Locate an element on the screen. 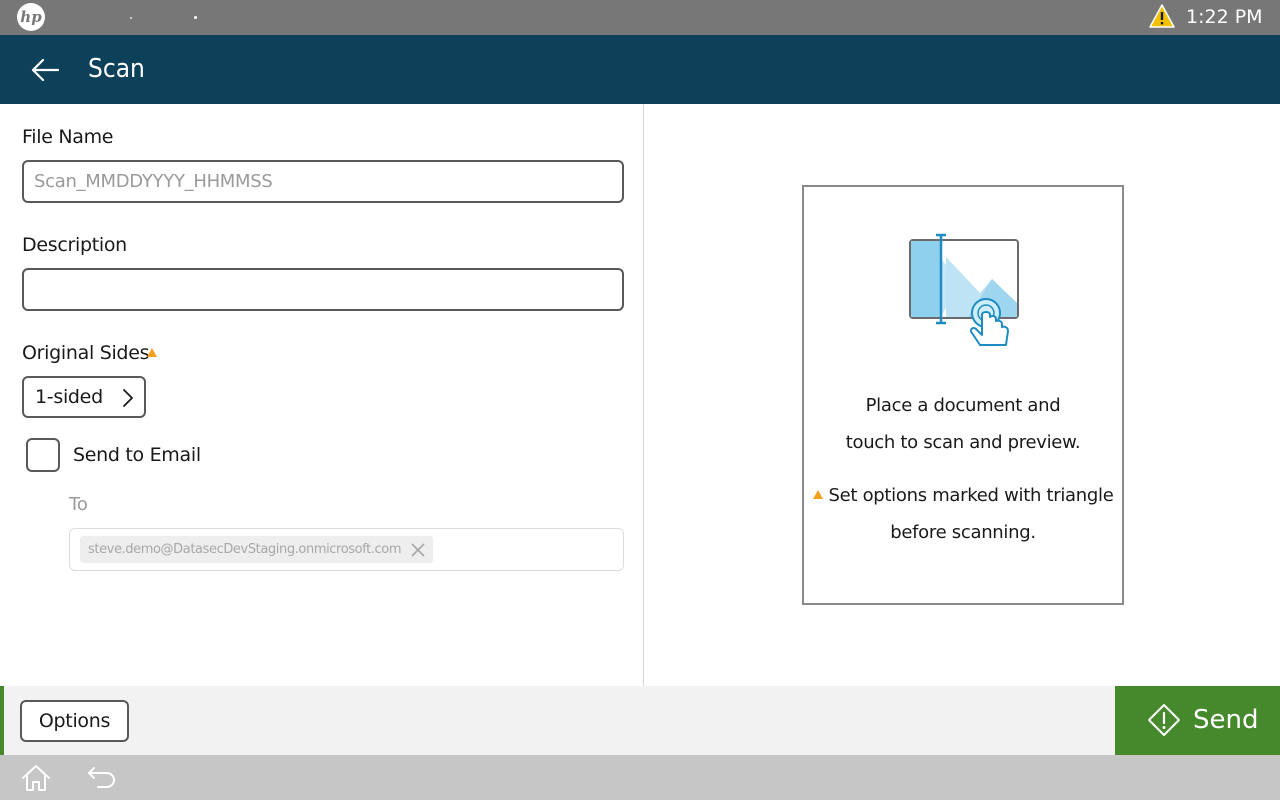 The image size is (1280, 800). title-bar: Scan is located at coordinates (640, 69).